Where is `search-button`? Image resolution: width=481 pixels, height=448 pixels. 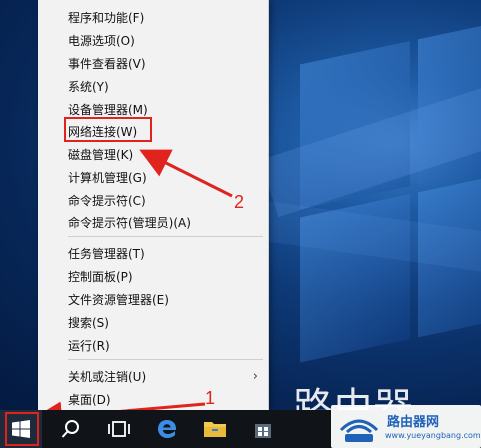
search-button is located at coordinates (71, 429).